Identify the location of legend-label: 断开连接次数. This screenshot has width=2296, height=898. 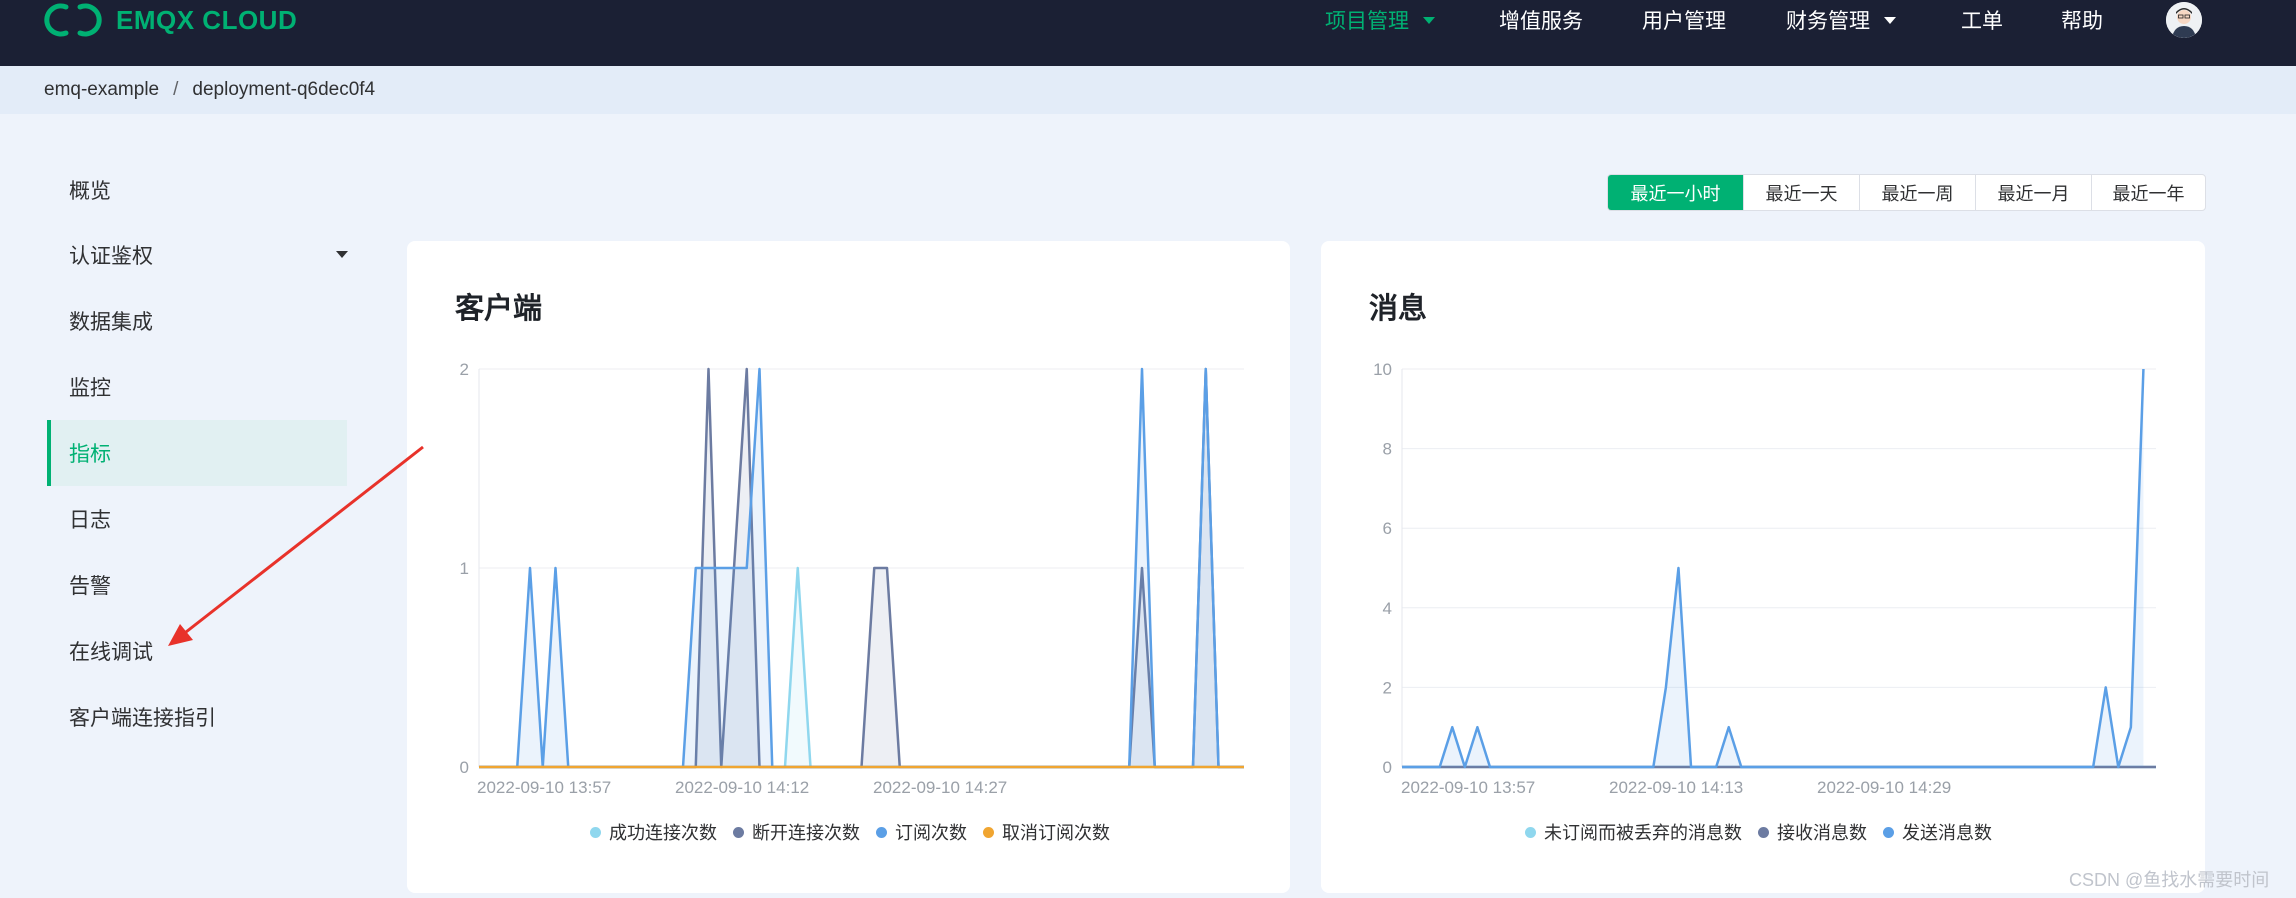
(806, 833).